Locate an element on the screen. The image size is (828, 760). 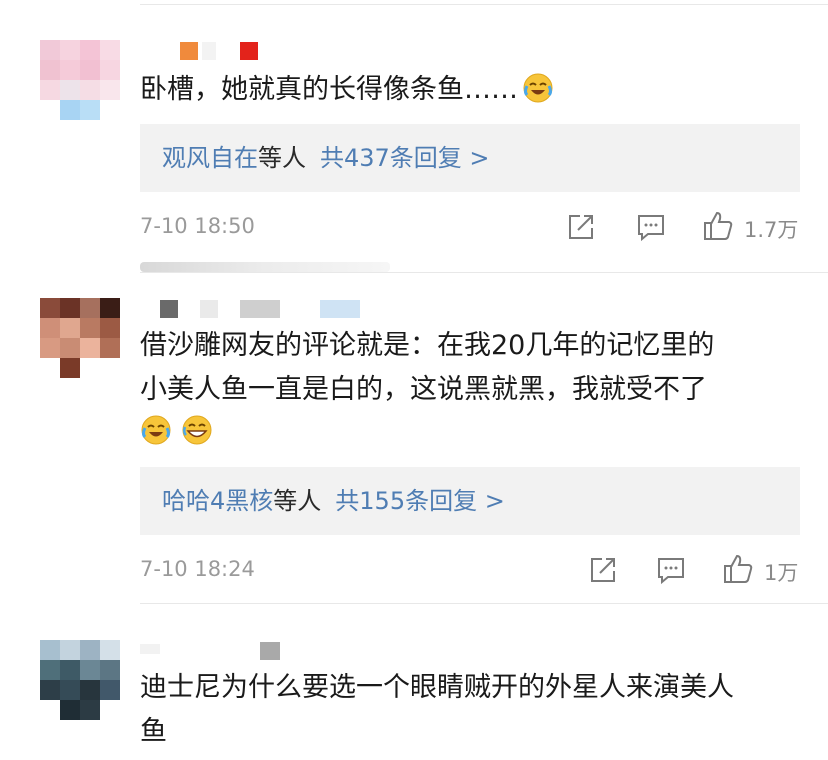
comment-text-line-2: 鱼 is located at coordinates (153, 731).